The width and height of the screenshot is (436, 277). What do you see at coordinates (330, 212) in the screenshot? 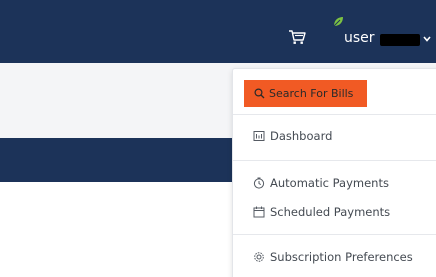
I see `menu-item-label: Scheduled Payments` at bounding box center [330, 212].